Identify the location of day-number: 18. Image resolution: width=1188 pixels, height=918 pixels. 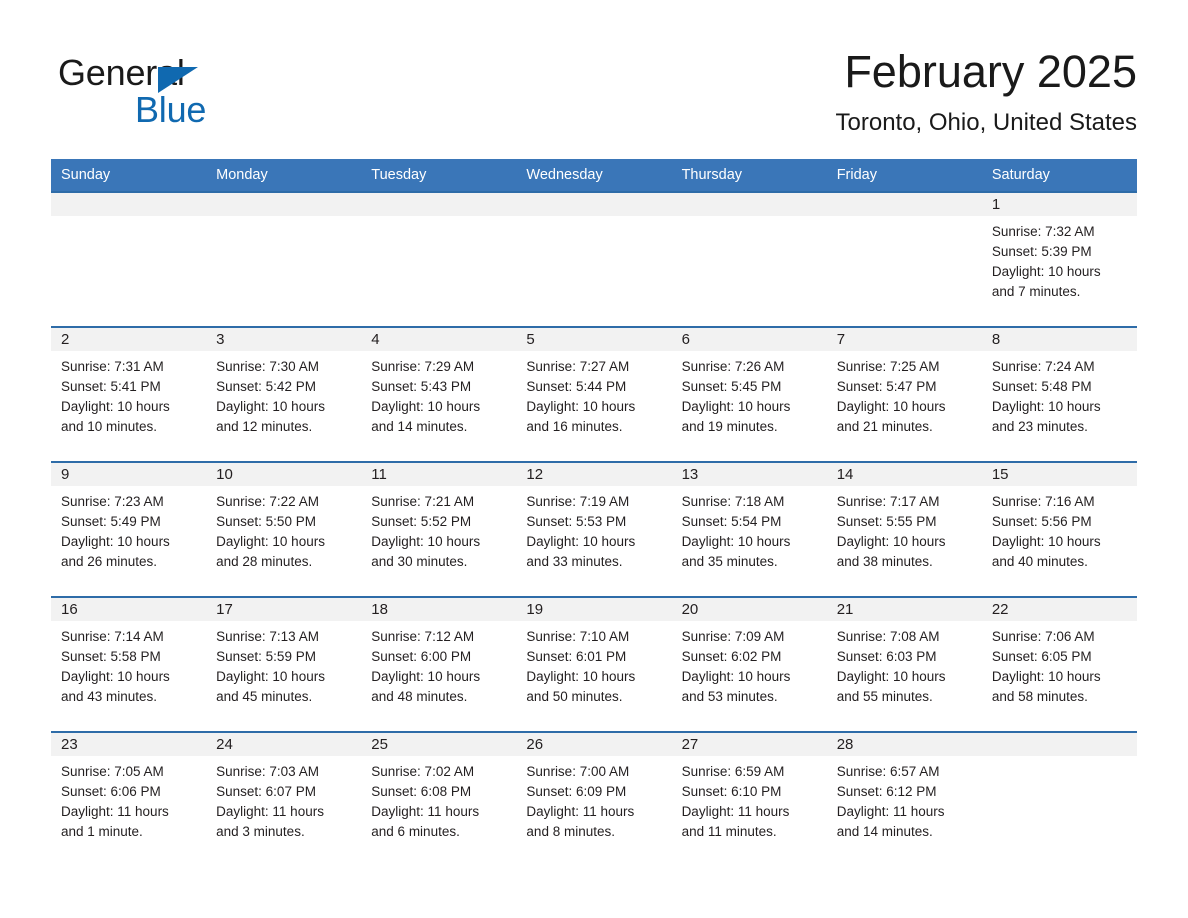
(439, 609).